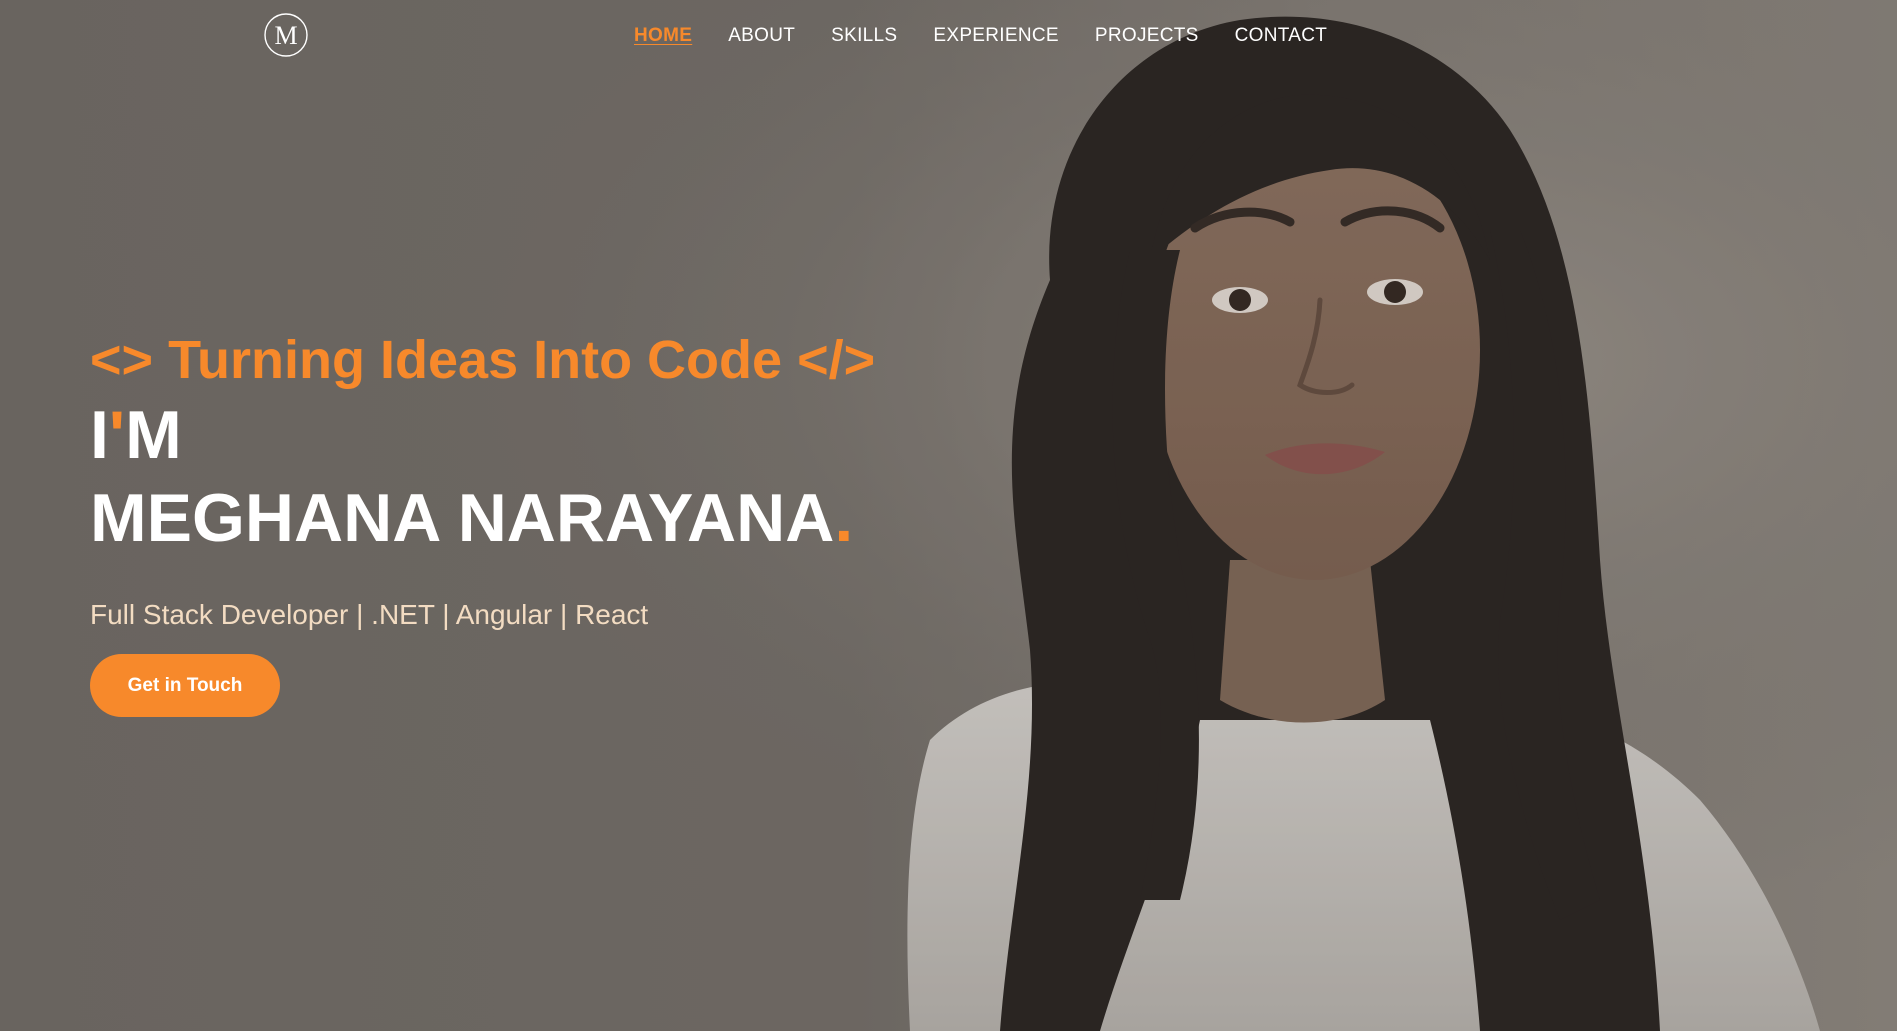 The height and width of the screenshot is (1031, 1897). I want to click on greeting-apostrophe: ', so click(117, 435).